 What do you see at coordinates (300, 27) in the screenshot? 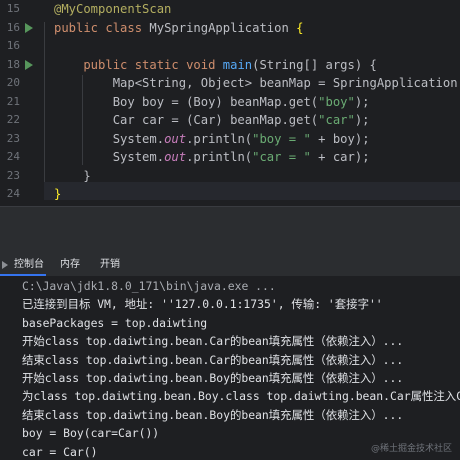
I see `code-token: {` at bounding box center [300, 27].